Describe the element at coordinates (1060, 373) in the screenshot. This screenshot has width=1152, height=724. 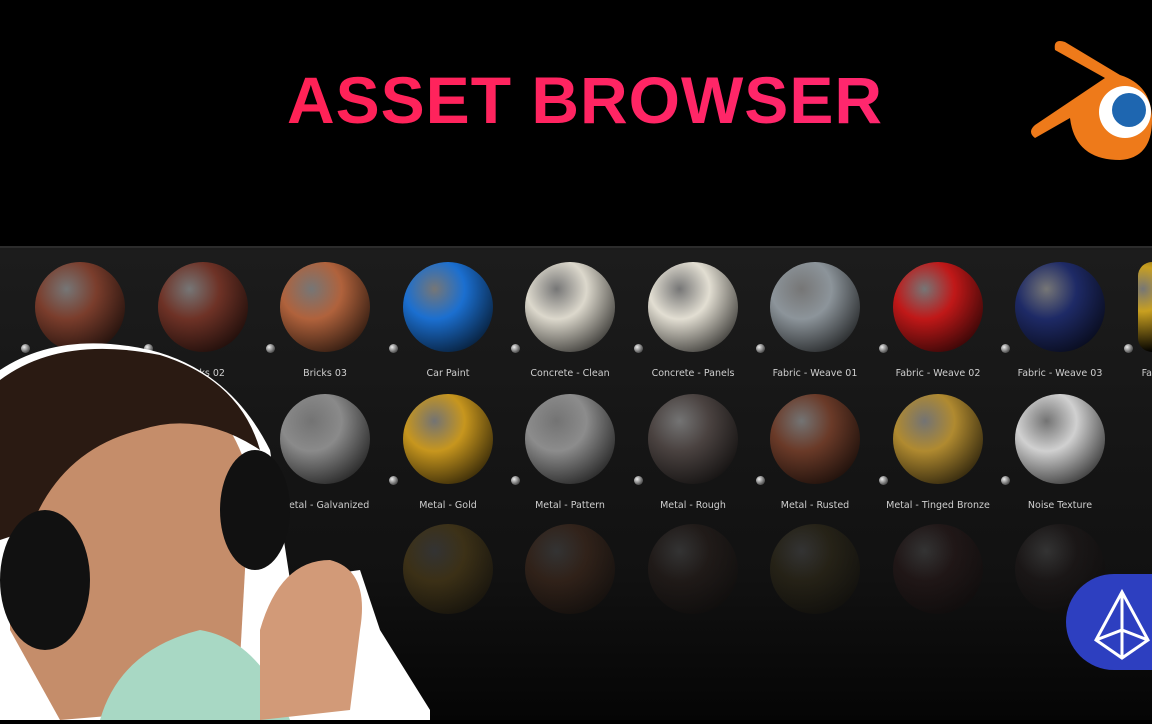
I see `asset-label: Fabric - Weave 03` at that location.